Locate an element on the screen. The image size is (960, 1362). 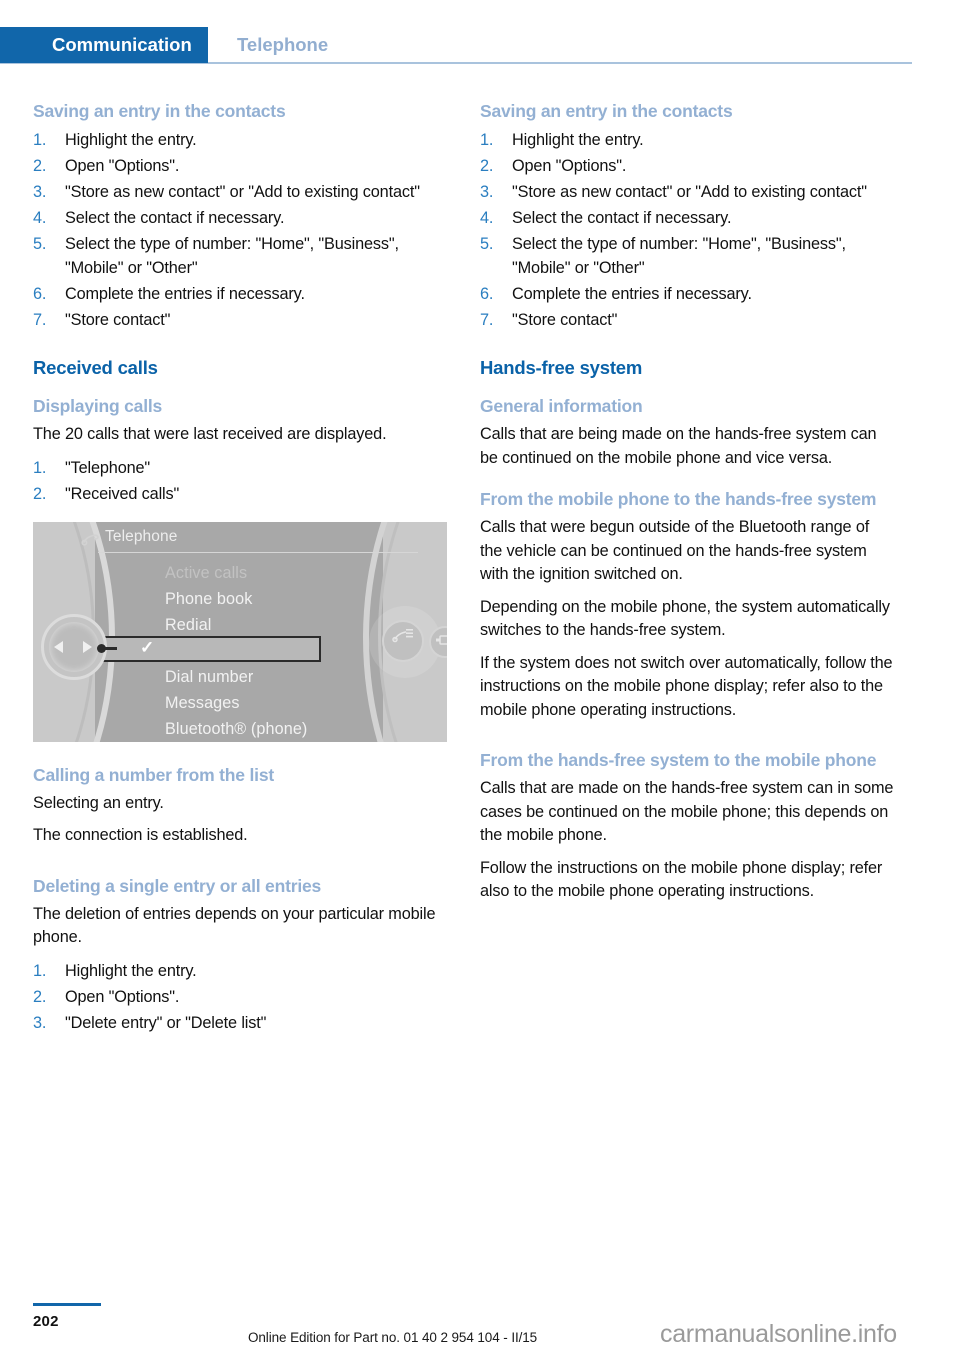
steps-displaying-calls: 1. "Telephone" 2. "Received calls" is located at coordinates (240, 481).